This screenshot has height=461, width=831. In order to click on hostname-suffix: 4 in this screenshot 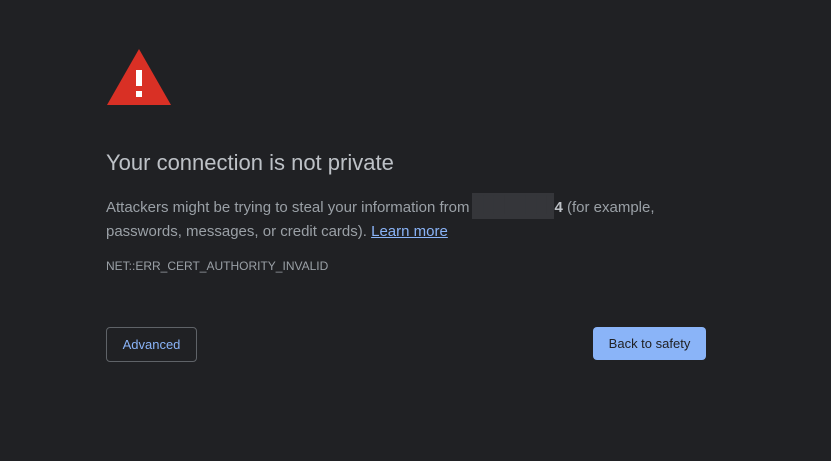, I will do `click(558, 207)`.